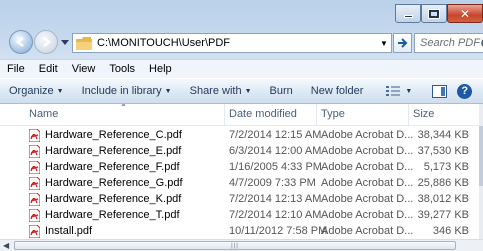  Describe the element at coordinates (443, 215) in the screenshot. I see `file-size: 39,277 KB` at that location.